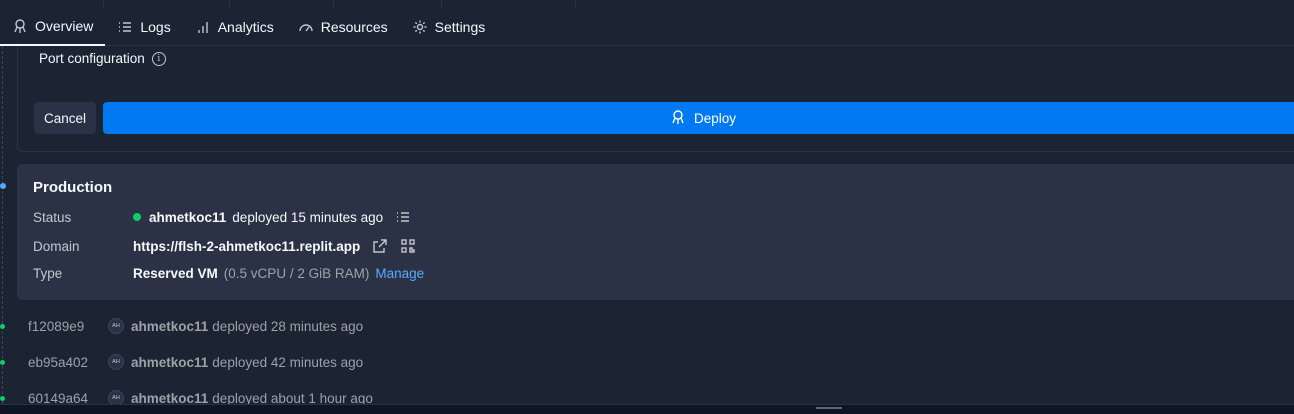  Describe the element at coordinates (56, 246) in the screenshot. I see `domain-key: Domain` at that location.